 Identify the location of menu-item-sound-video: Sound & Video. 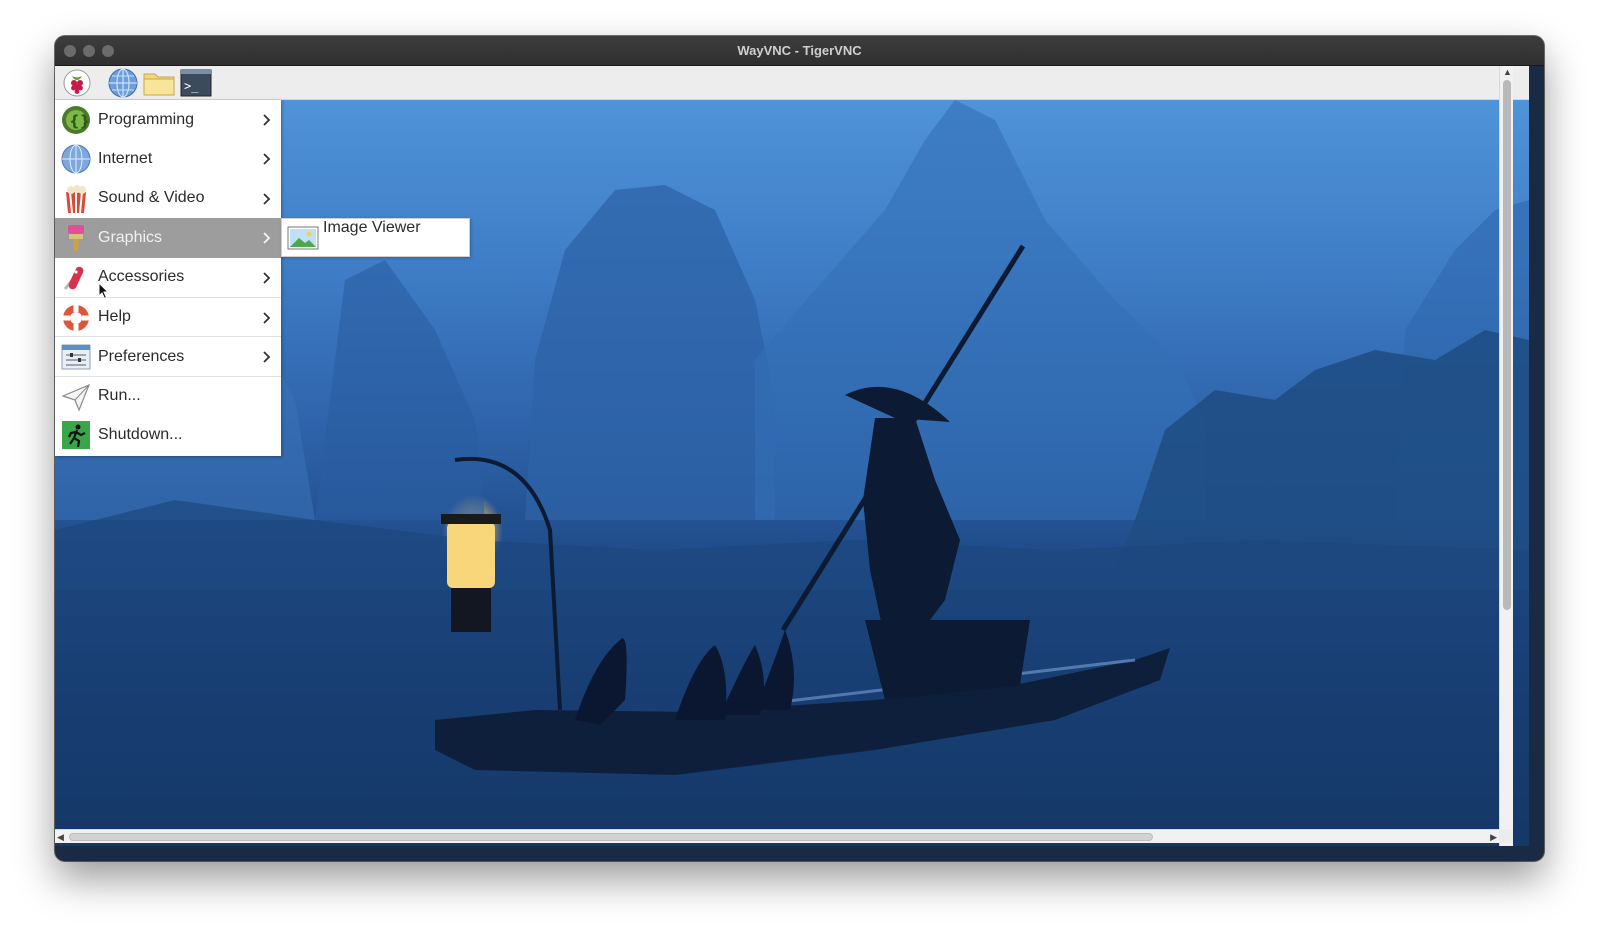
(168, 198).